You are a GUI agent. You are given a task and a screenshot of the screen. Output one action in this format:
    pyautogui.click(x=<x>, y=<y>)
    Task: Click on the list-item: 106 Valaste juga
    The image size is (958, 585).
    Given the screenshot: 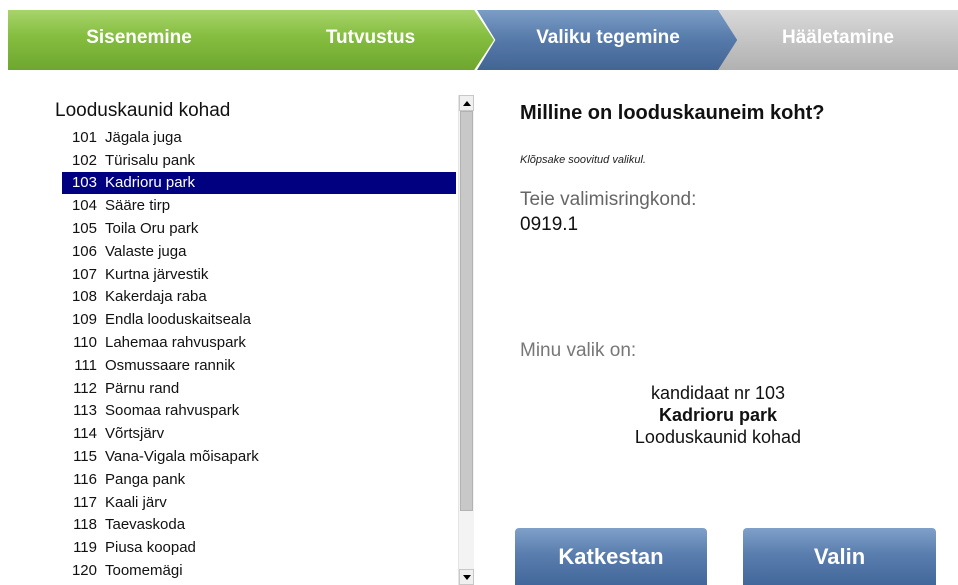 What is the action you would take?
    pyautogui.click(x=259, y=251)
    